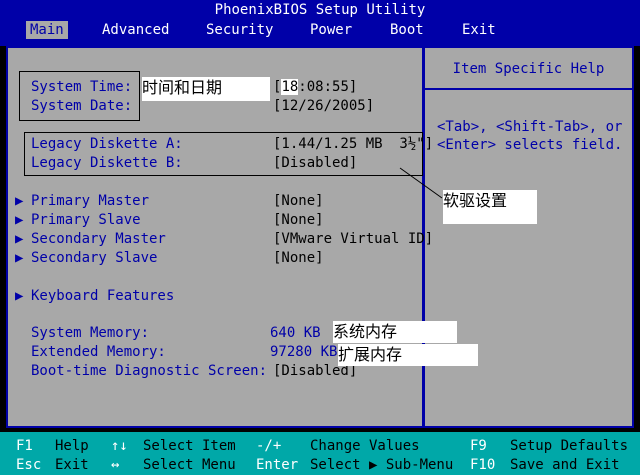 The width and height of the screenshot is (640, 475). What do you see at coordinates (382, 465) in the screenshot?
I see `key-enter-desc: Select ▶ Sub-Menu` at bounding box center [382, 465].